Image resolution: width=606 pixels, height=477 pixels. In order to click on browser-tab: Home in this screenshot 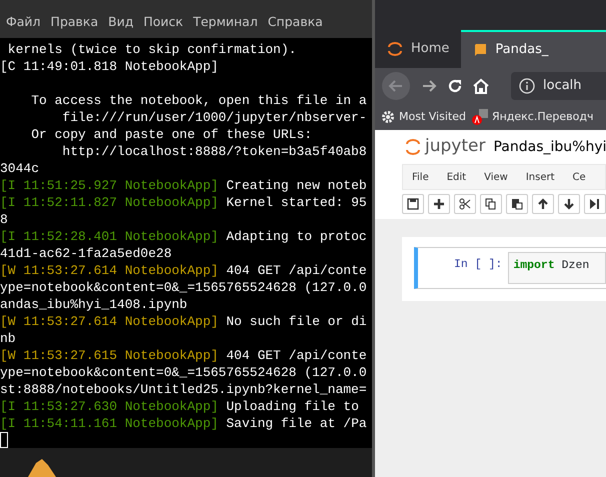, I will do `click(418, 49)`.